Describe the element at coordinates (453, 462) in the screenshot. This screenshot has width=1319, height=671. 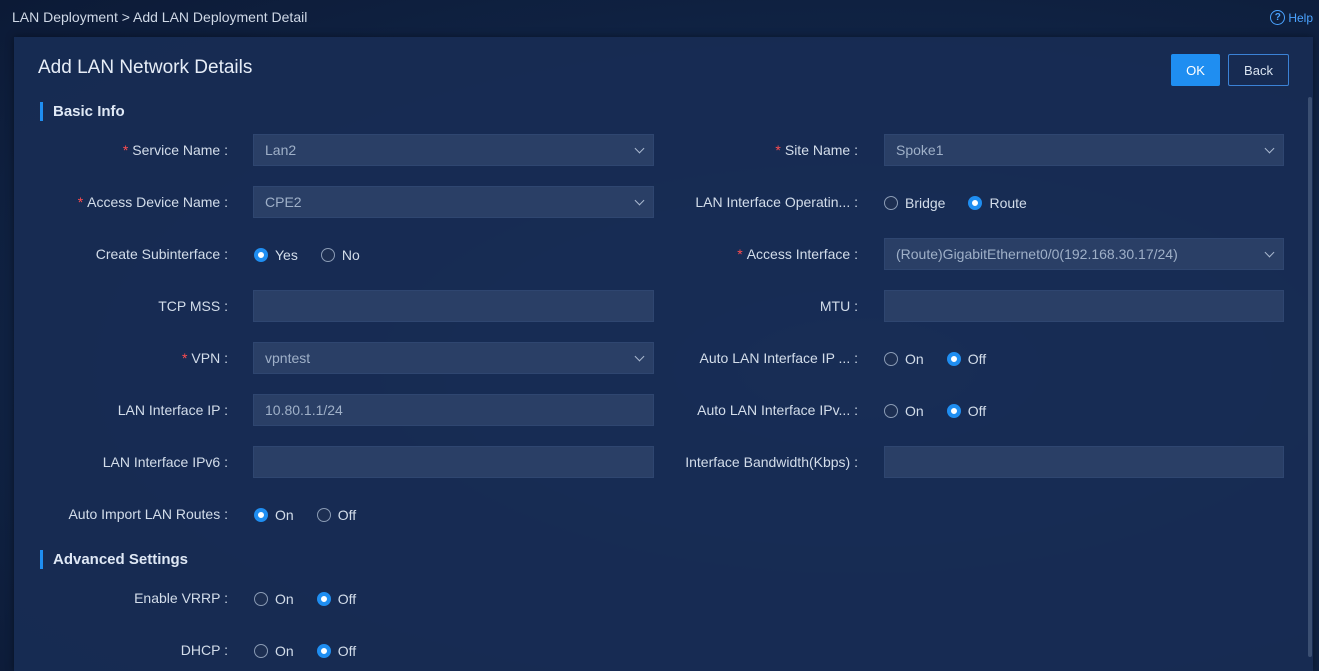
I see `lan-interface-ipv6-input` at that location.